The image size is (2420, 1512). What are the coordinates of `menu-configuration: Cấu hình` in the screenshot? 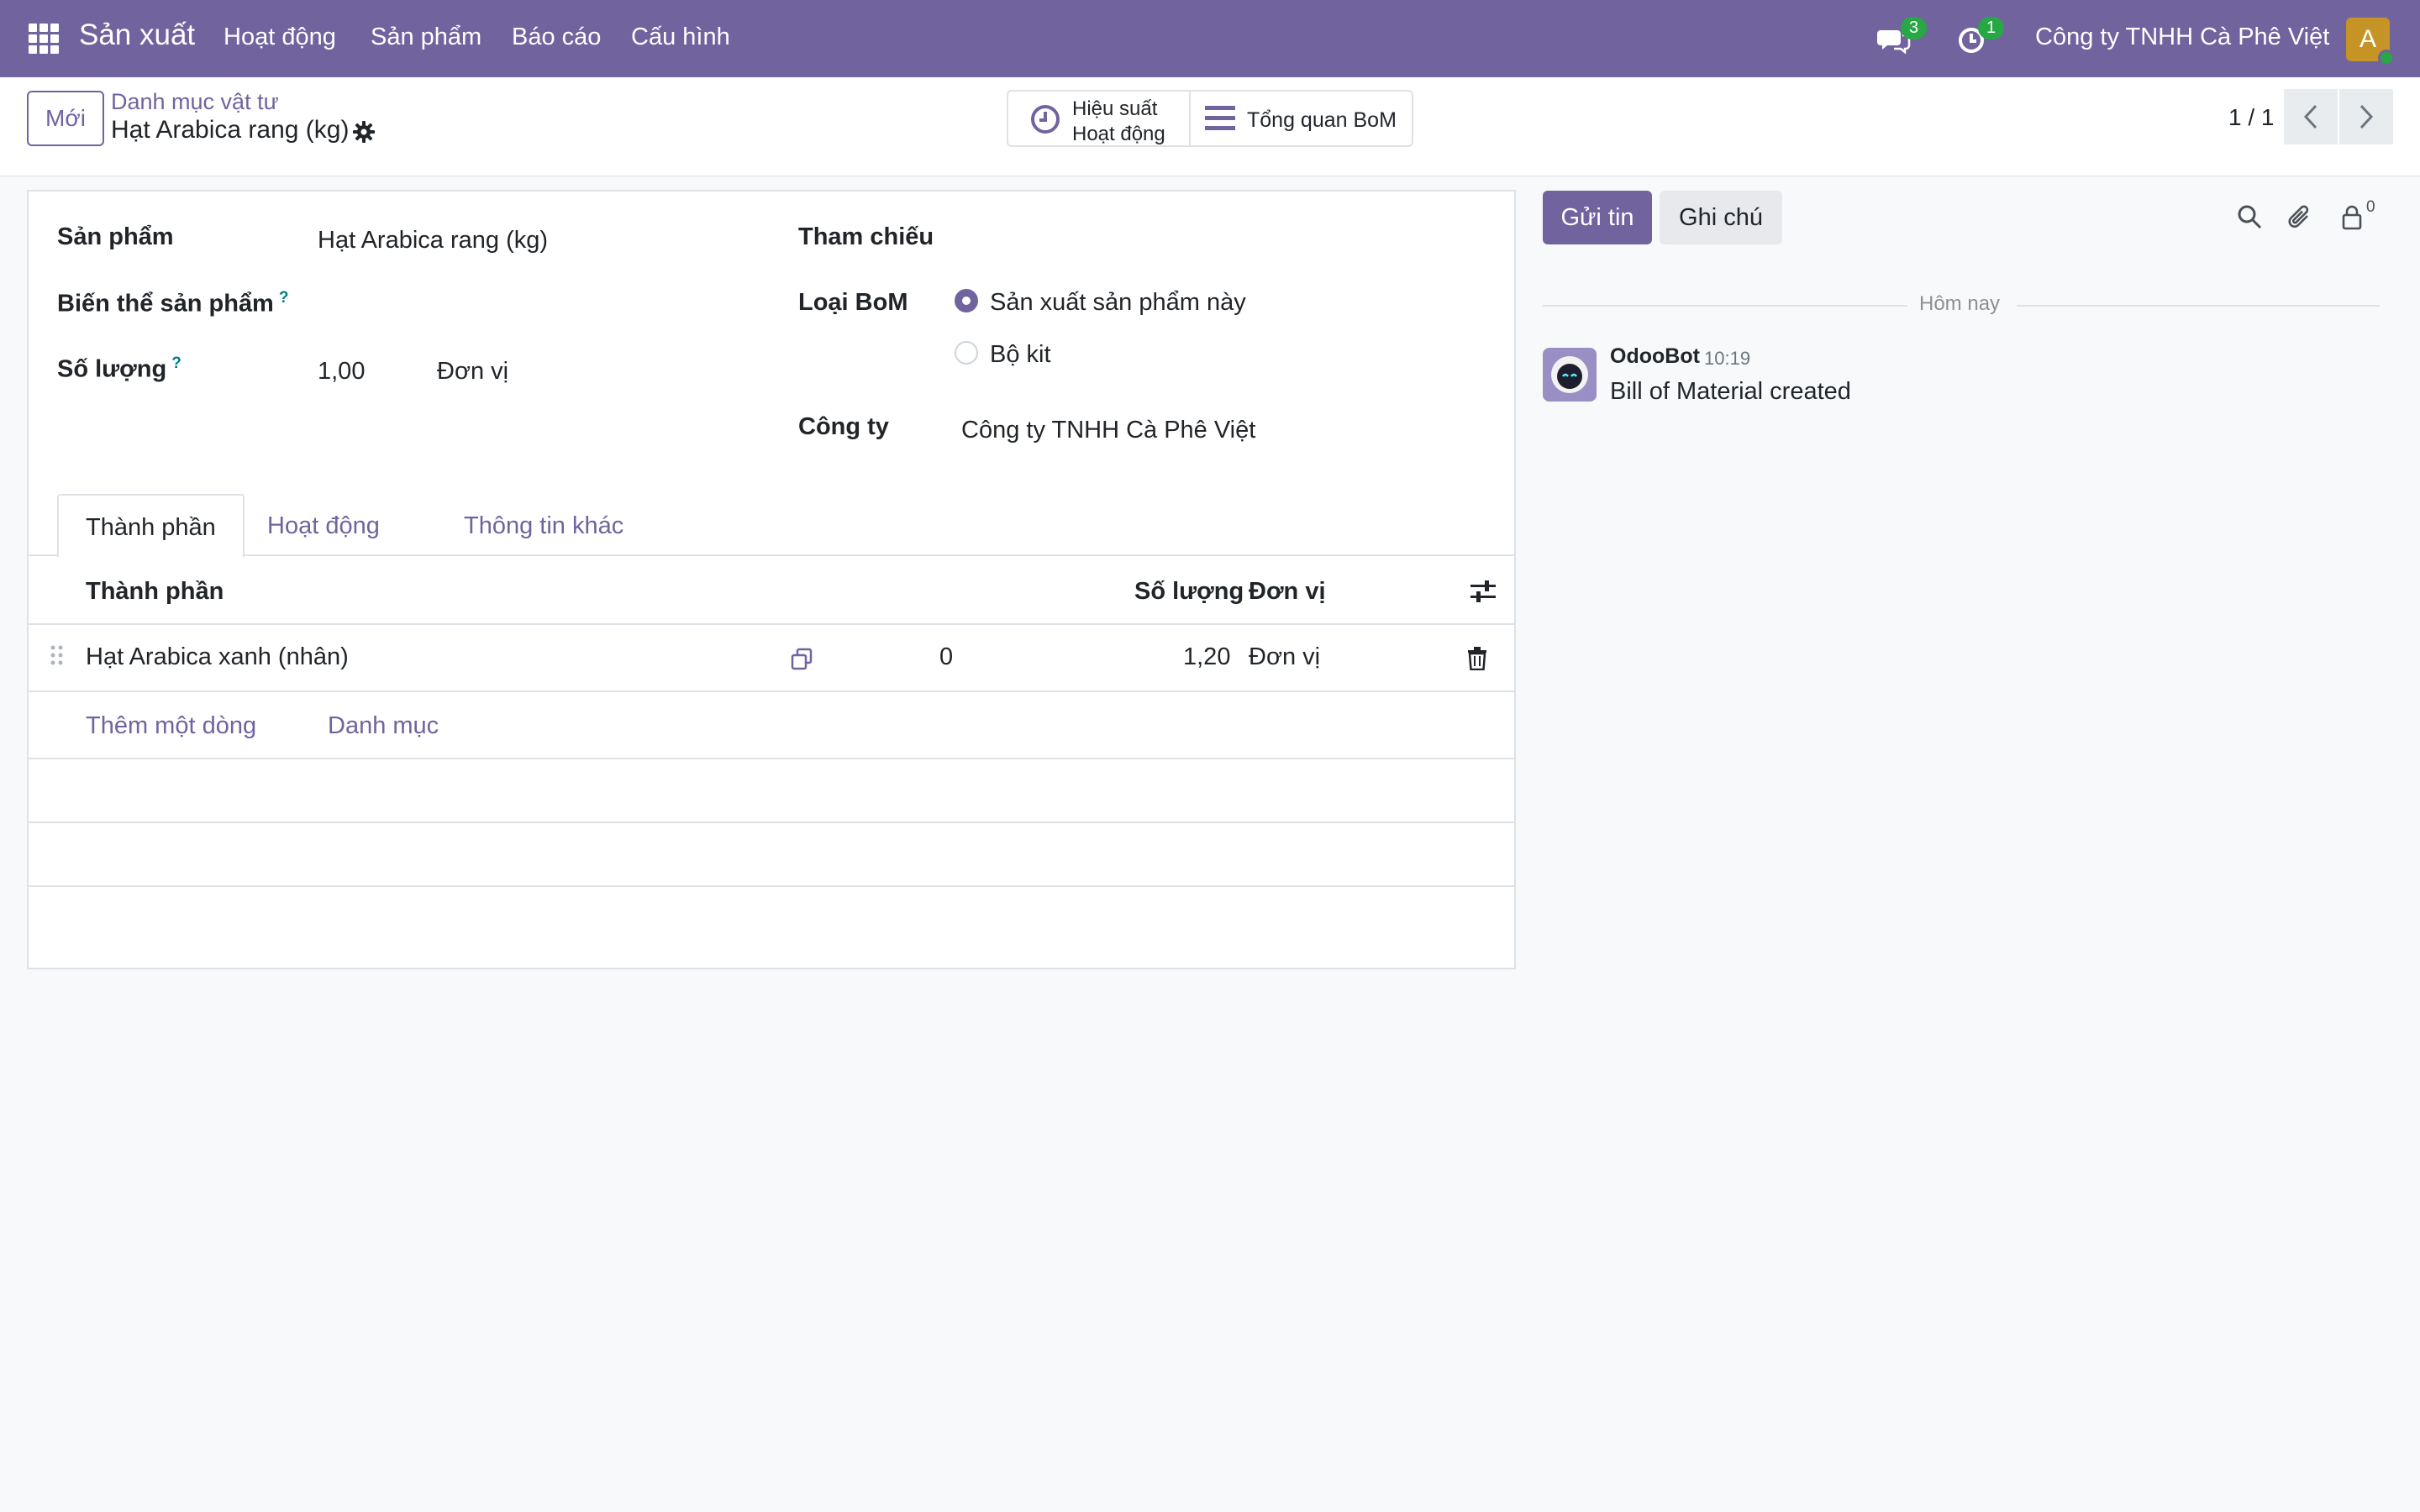 It's located at (680, 37).